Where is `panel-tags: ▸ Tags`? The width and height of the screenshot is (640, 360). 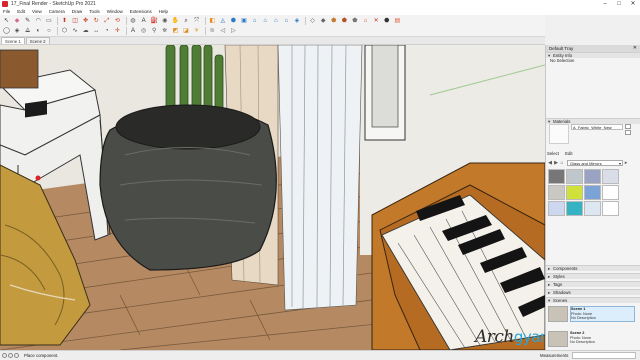
panel-tags: ▸ Tags is located at coordinates (593, 284).